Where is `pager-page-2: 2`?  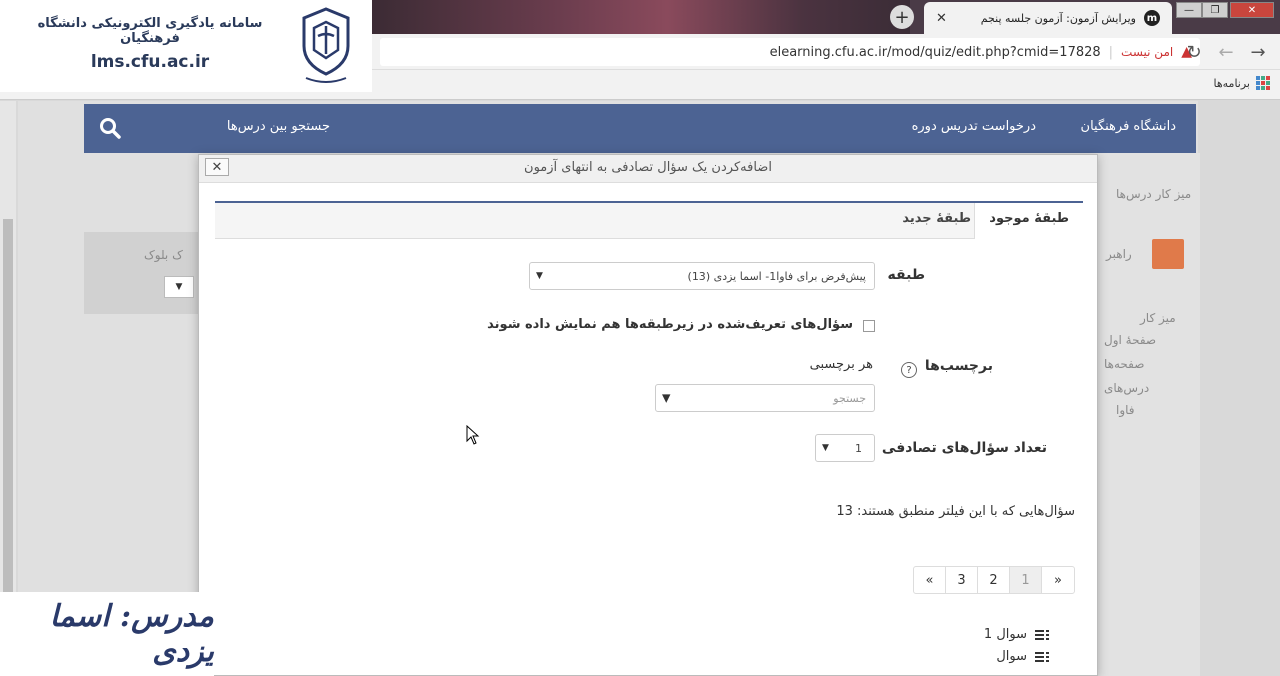 pager-page-2: 2 is located at coordinates (994, 580).